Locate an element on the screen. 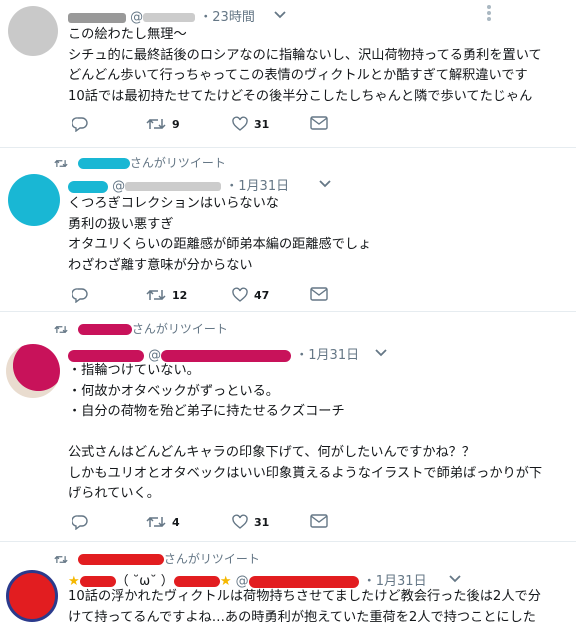  retweet-button: 9 is located at coordinates (163, 124).